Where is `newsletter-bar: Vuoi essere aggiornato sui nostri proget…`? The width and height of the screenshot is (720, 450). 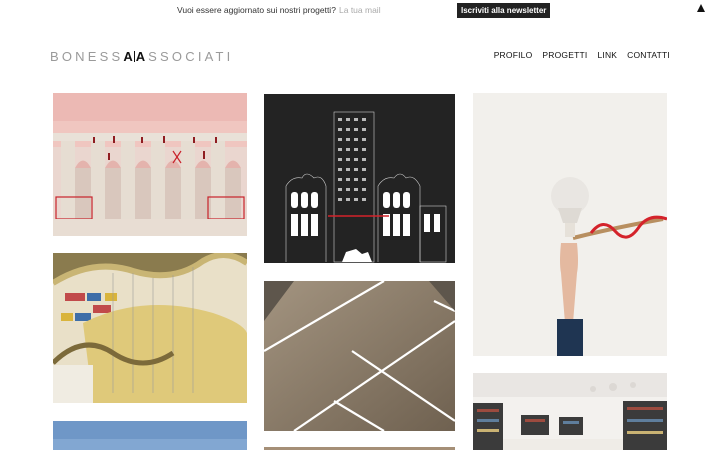
newsletter-bar: Vuoi essere aggiornato sui nostri proget… is located at coordinates (360, 11).